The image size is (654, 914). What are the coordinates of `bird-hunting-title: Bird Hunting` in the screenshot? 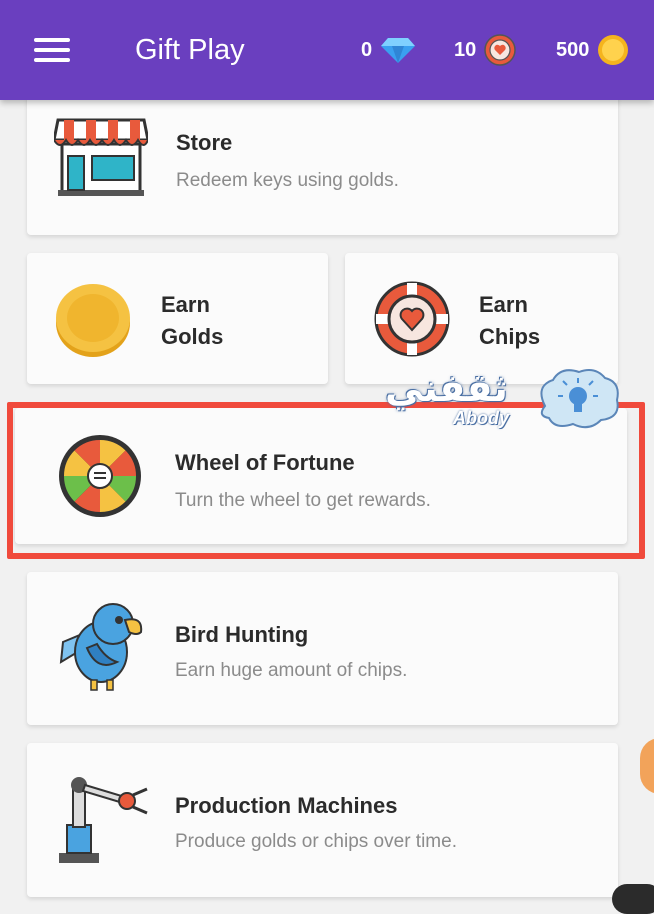 It's located at (242, 634).